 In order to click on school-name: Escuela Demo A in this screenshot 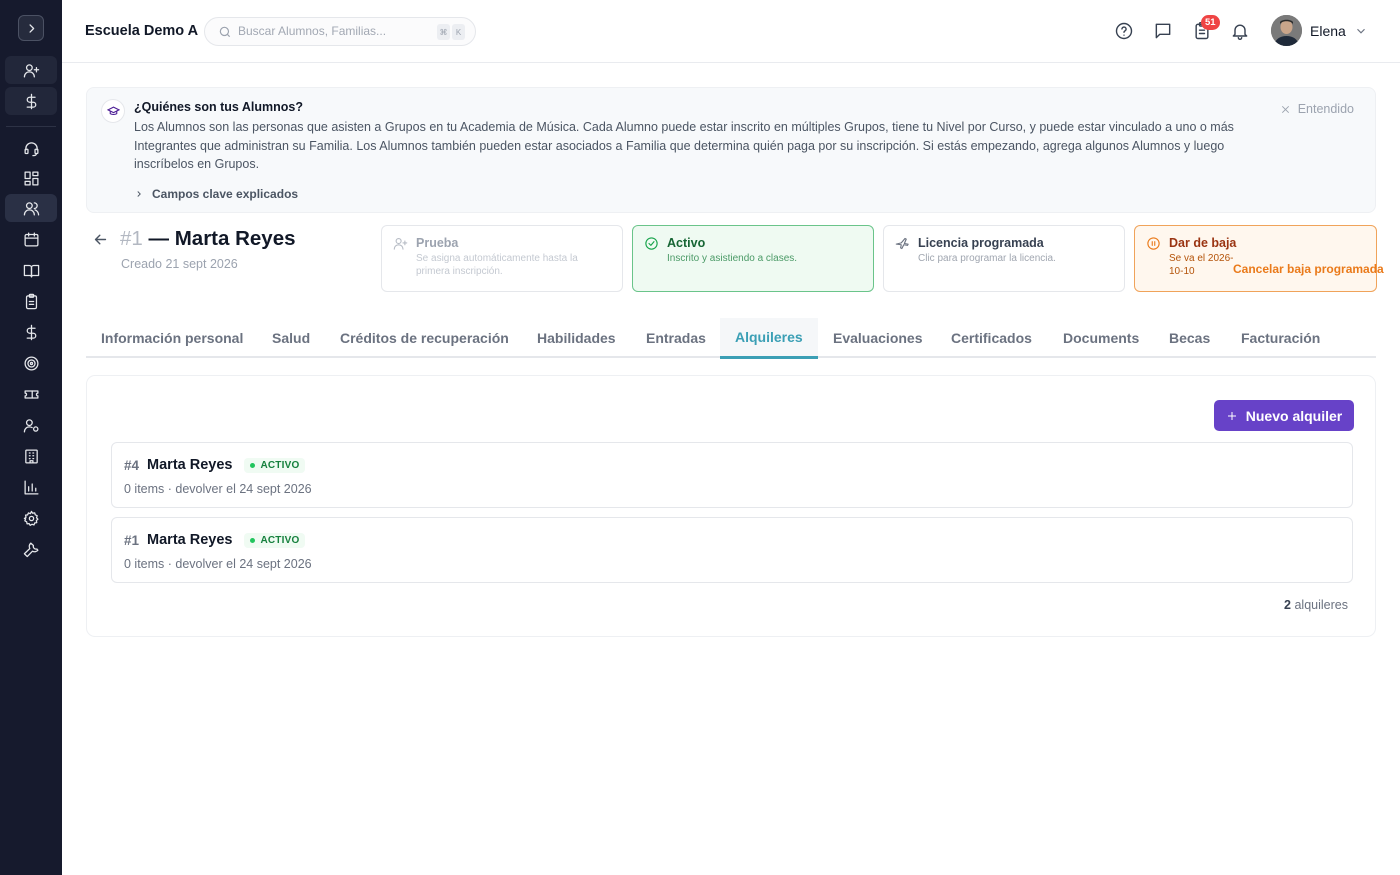, I will do `click(141, 31)`.